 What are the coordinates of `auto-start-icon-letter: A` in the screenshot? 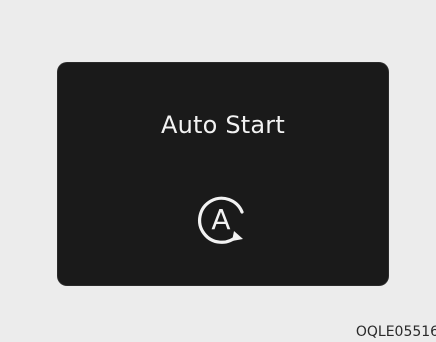 It's located at (220, 219).